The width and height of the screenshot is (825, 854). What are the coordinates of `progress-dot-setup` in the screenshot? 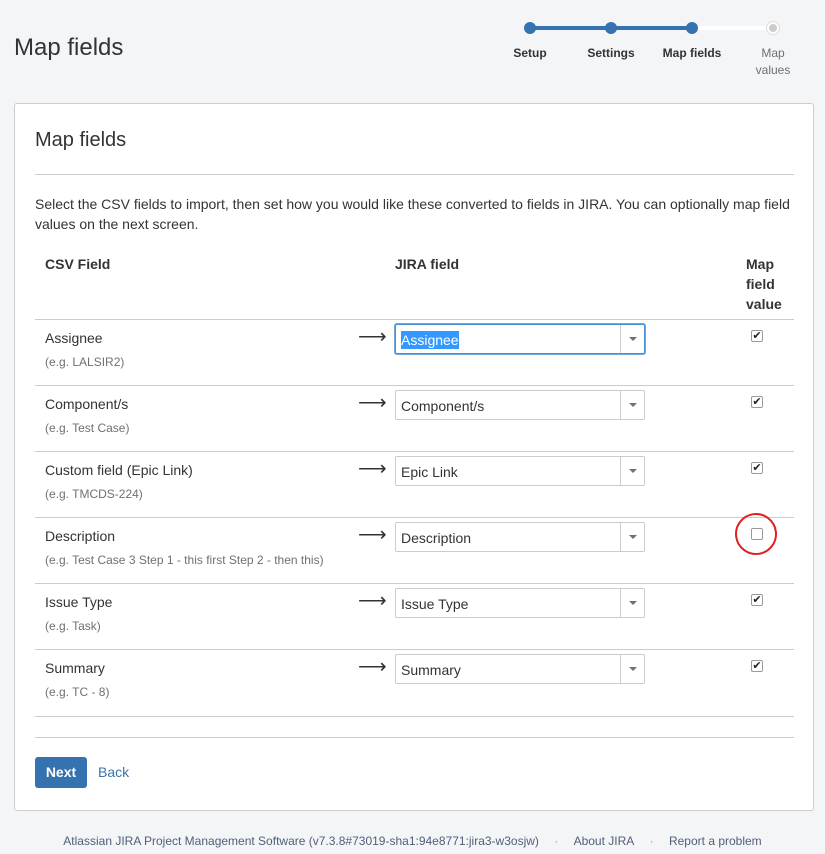 It's located at (530, 28).